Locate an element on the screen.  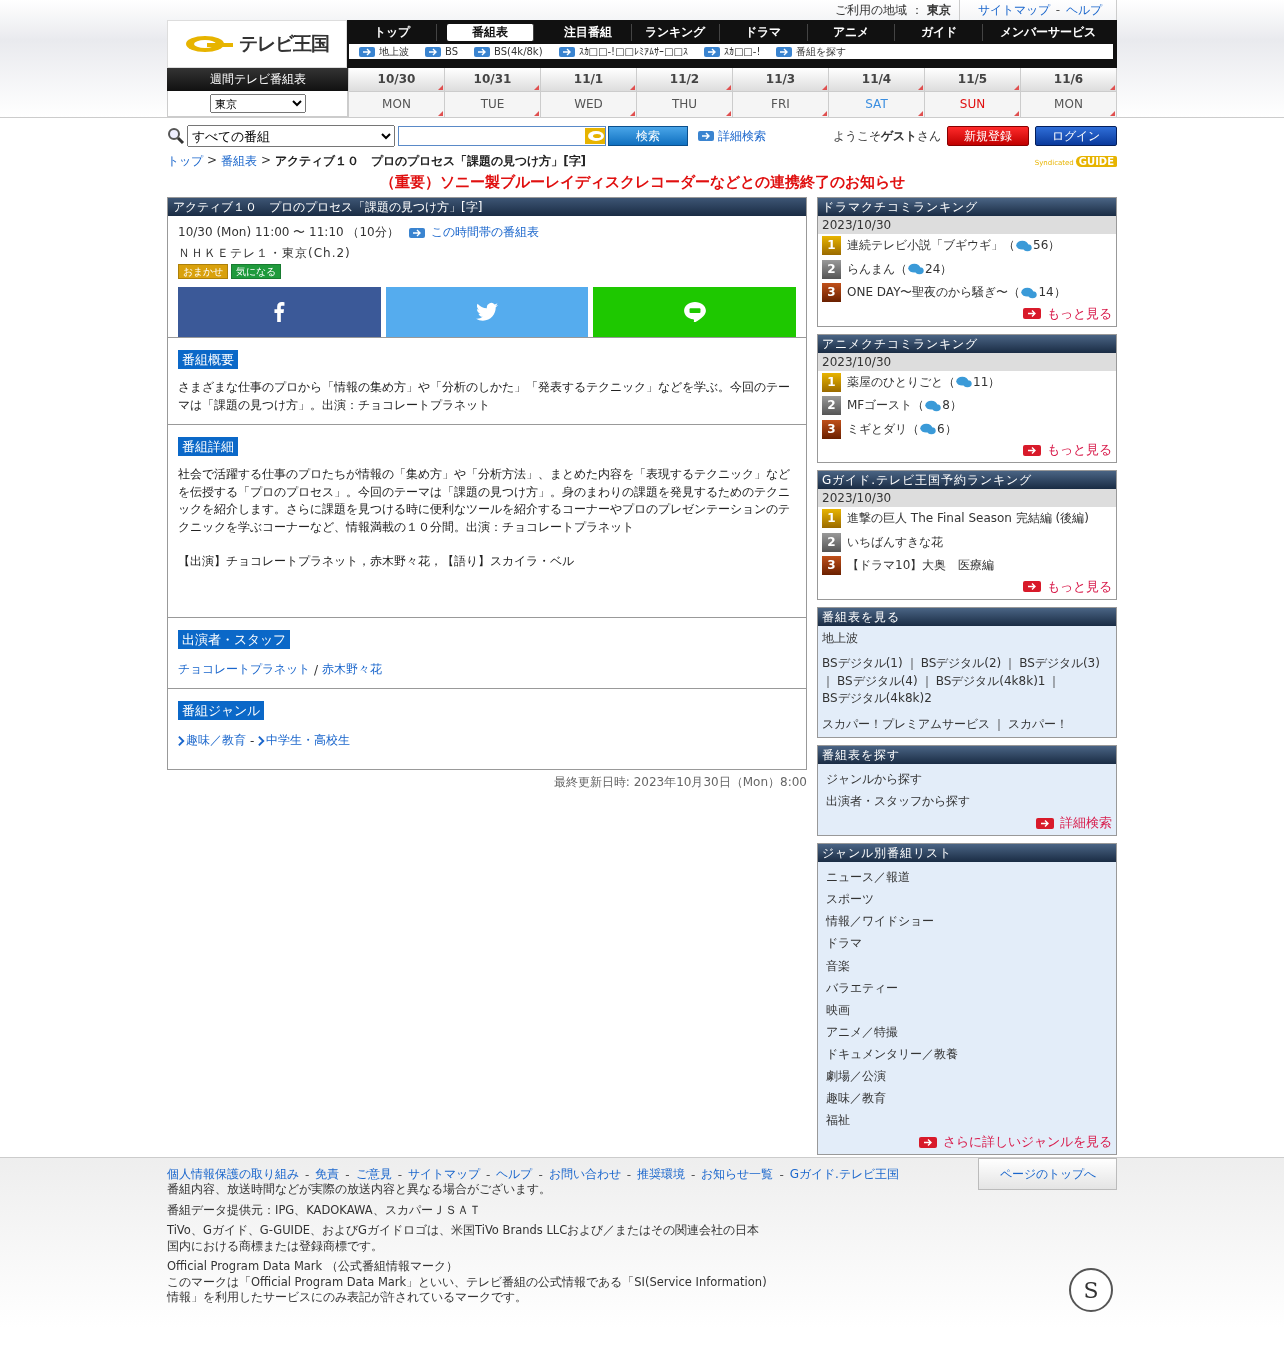
search-field is located at coordinates (502, 136).